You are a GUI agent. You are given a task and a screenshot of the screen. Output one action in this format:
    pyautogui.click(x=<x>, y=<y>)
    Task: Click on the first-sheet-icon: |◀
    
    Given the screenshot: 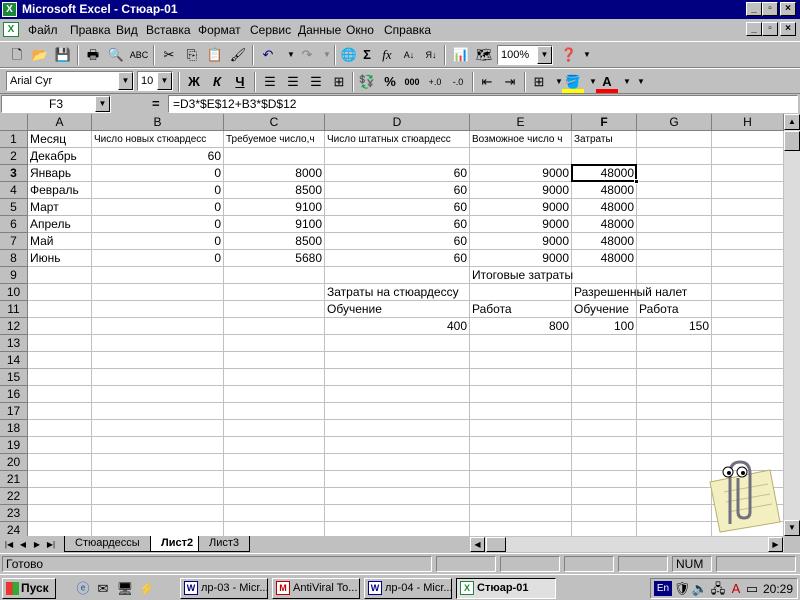 What is the action you would take?
    pyautogui.click(x=9, y=544)
    